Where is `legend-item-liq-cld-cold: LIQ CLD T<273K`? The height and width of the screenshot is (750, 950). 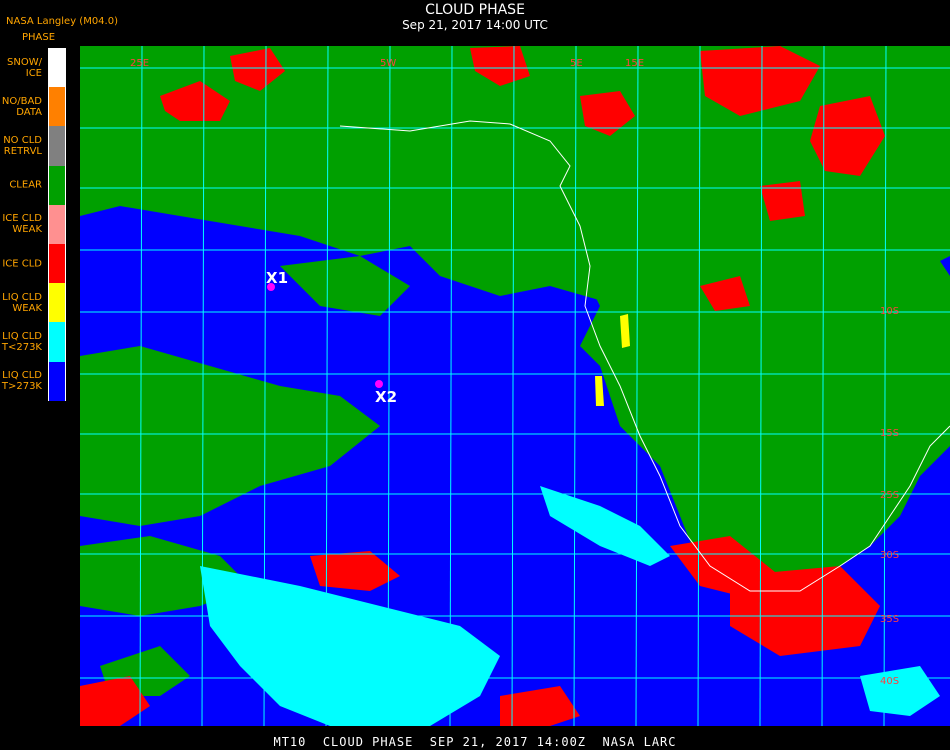 legend-item-liq-cld-cold: LIQ CLD T<273K is located at coordinates (33, 342).